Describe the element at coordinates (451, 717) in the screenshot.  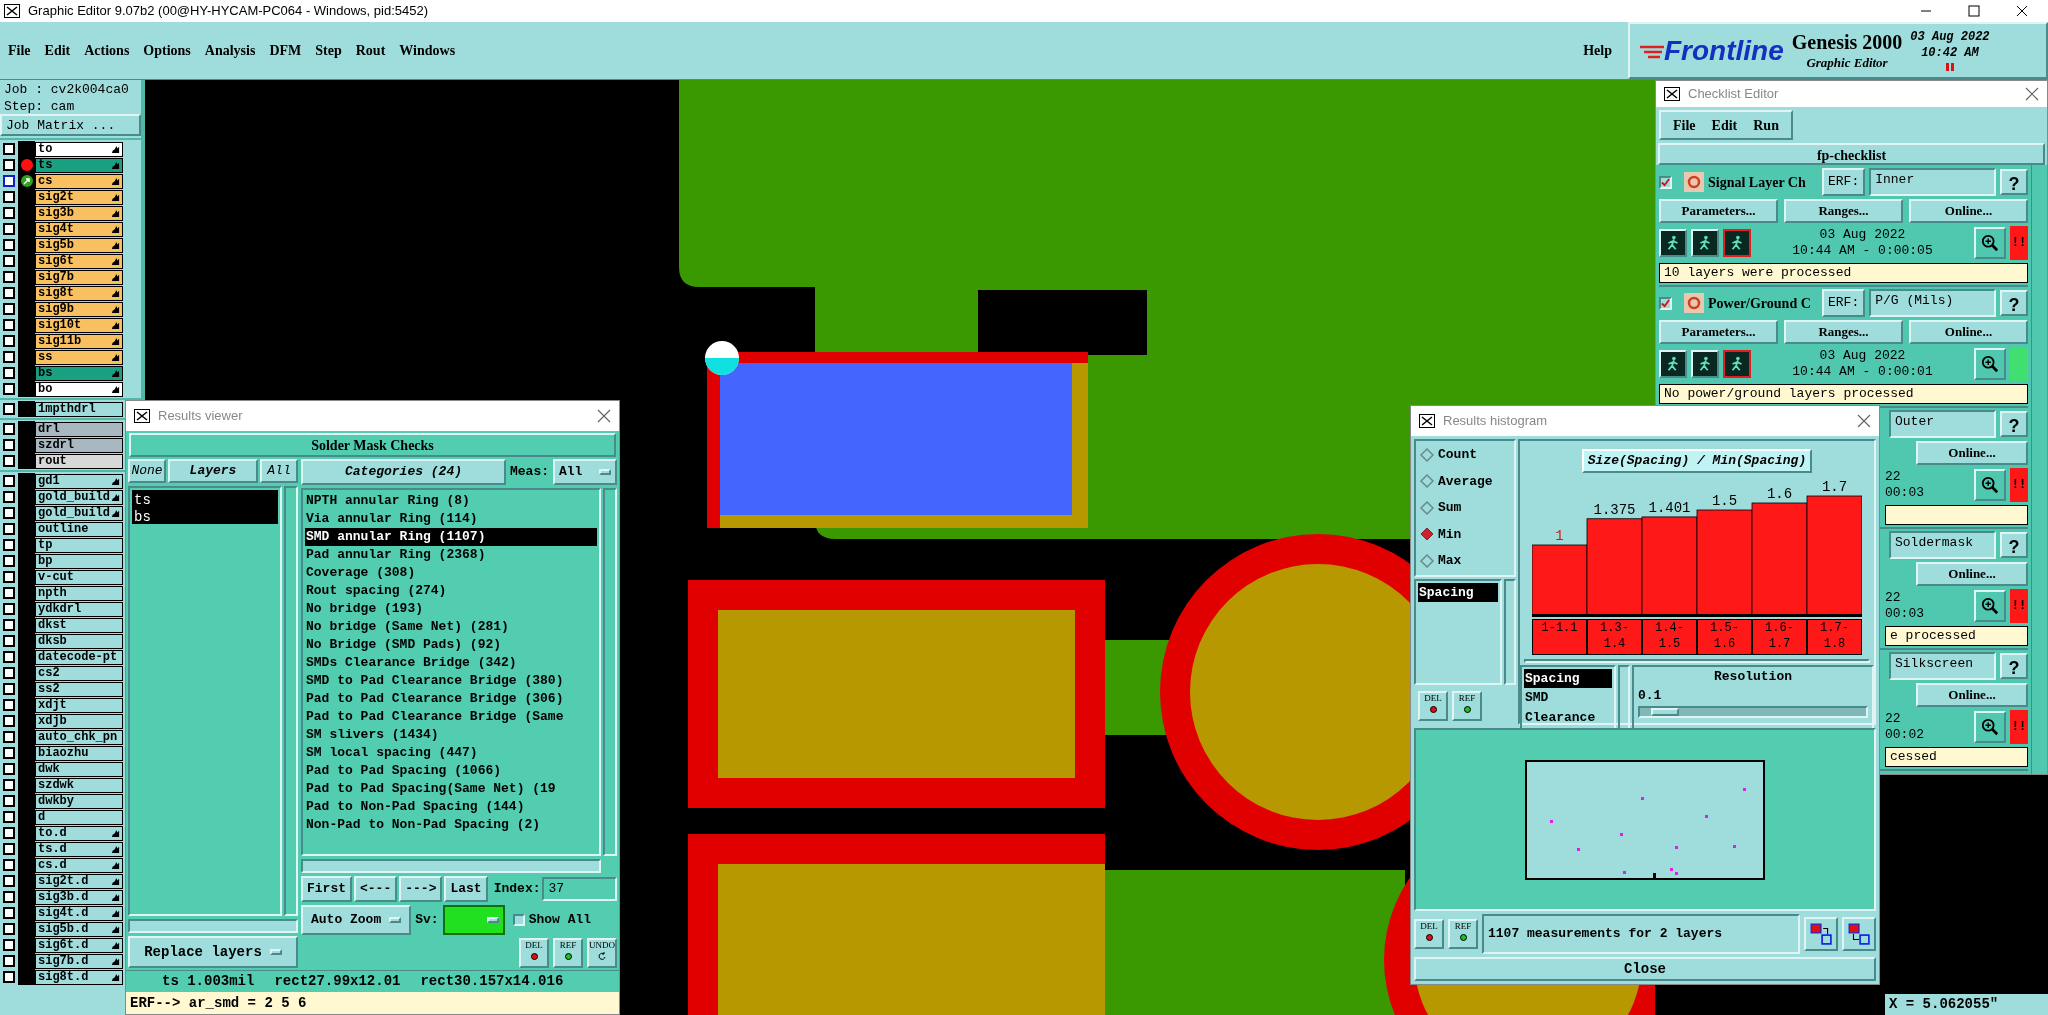
I see `category-item: Pad to Pad Clearance Bridge (Same` at that location.